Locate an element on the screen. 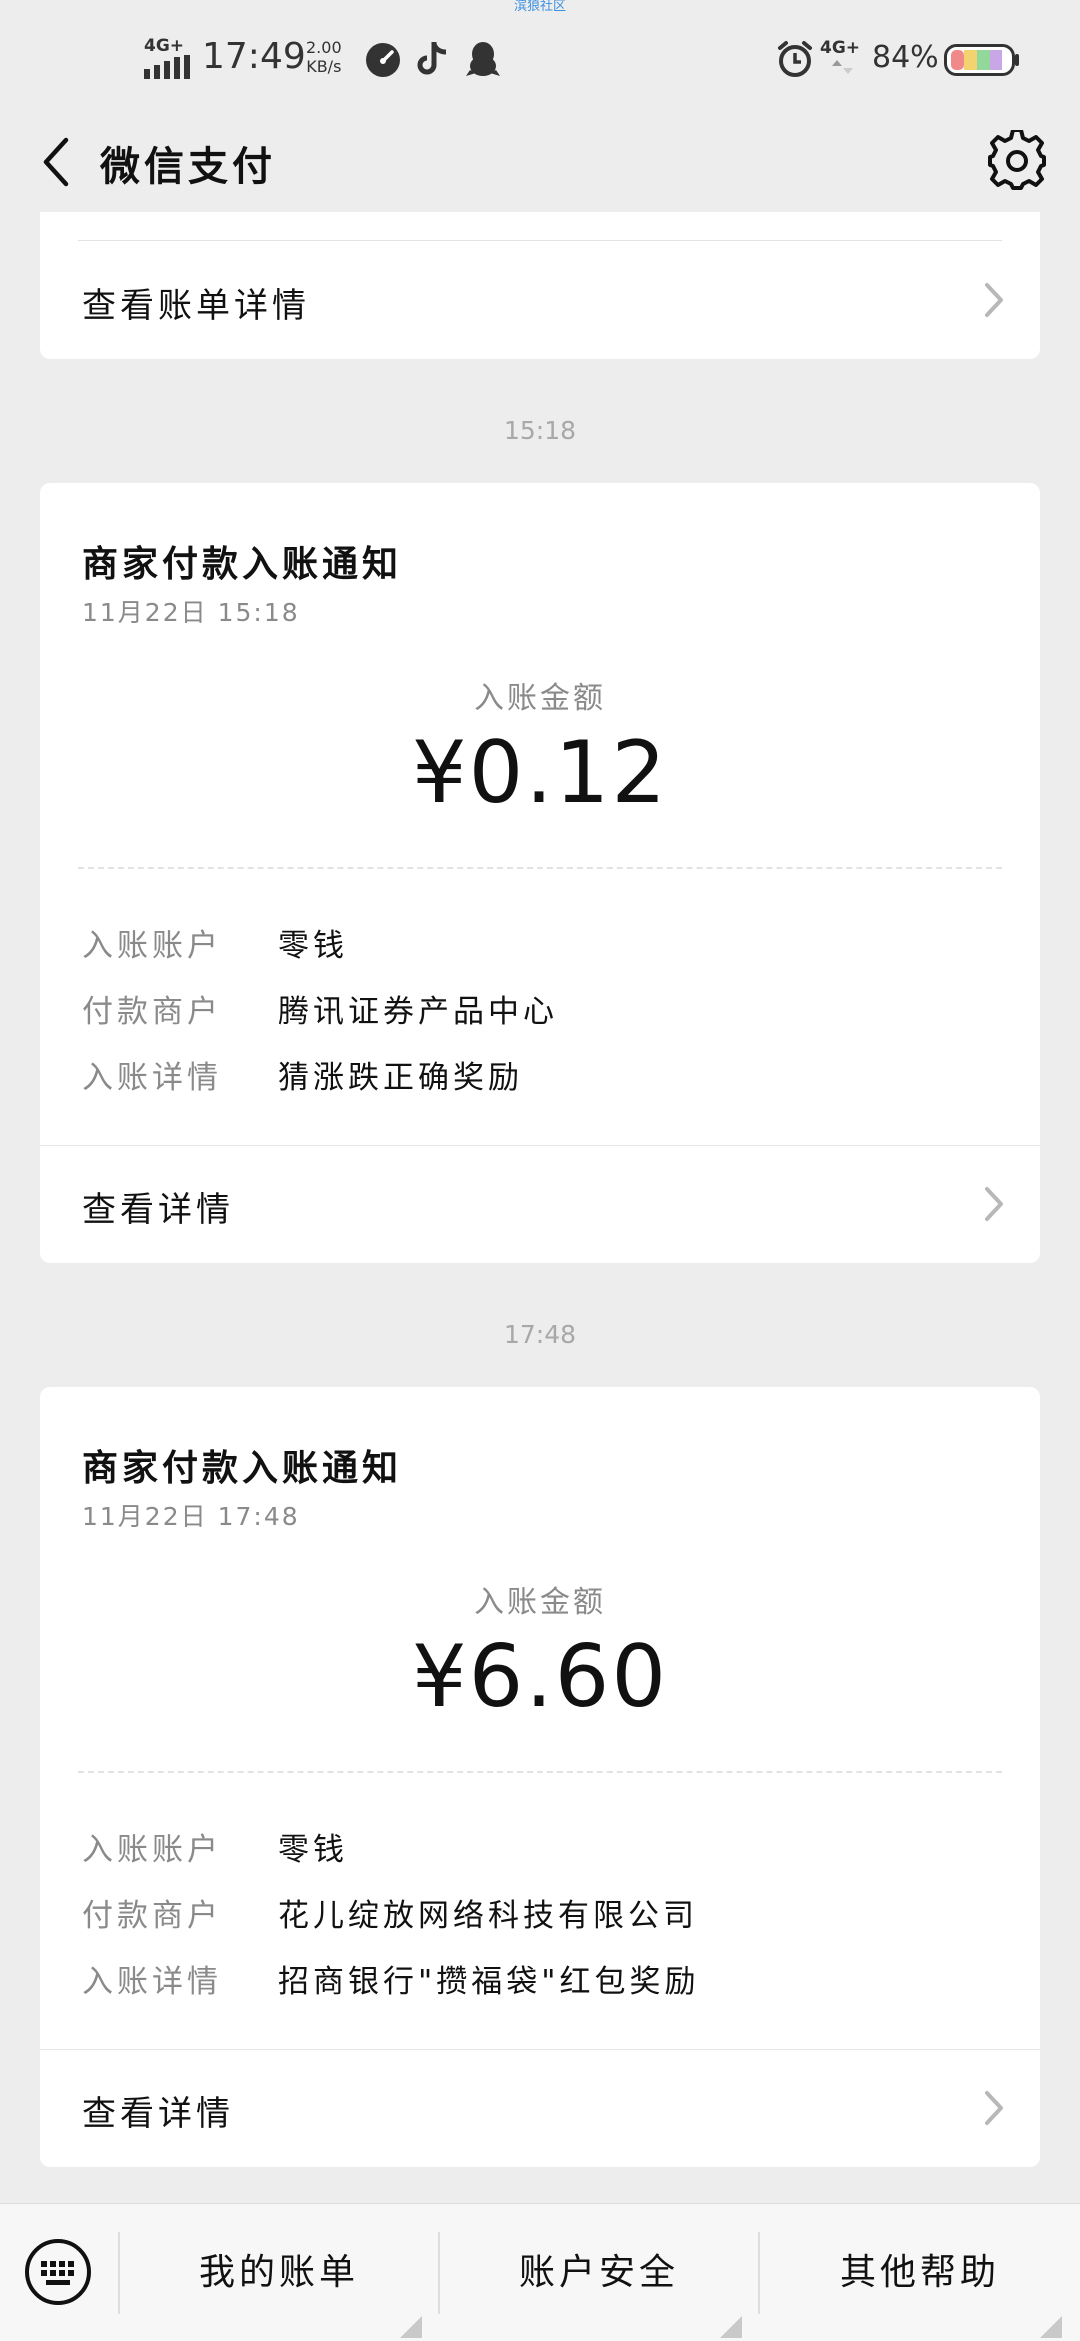 The image size is (1080, 2341). signal-bars-icon is located at coordinates (167, 67).